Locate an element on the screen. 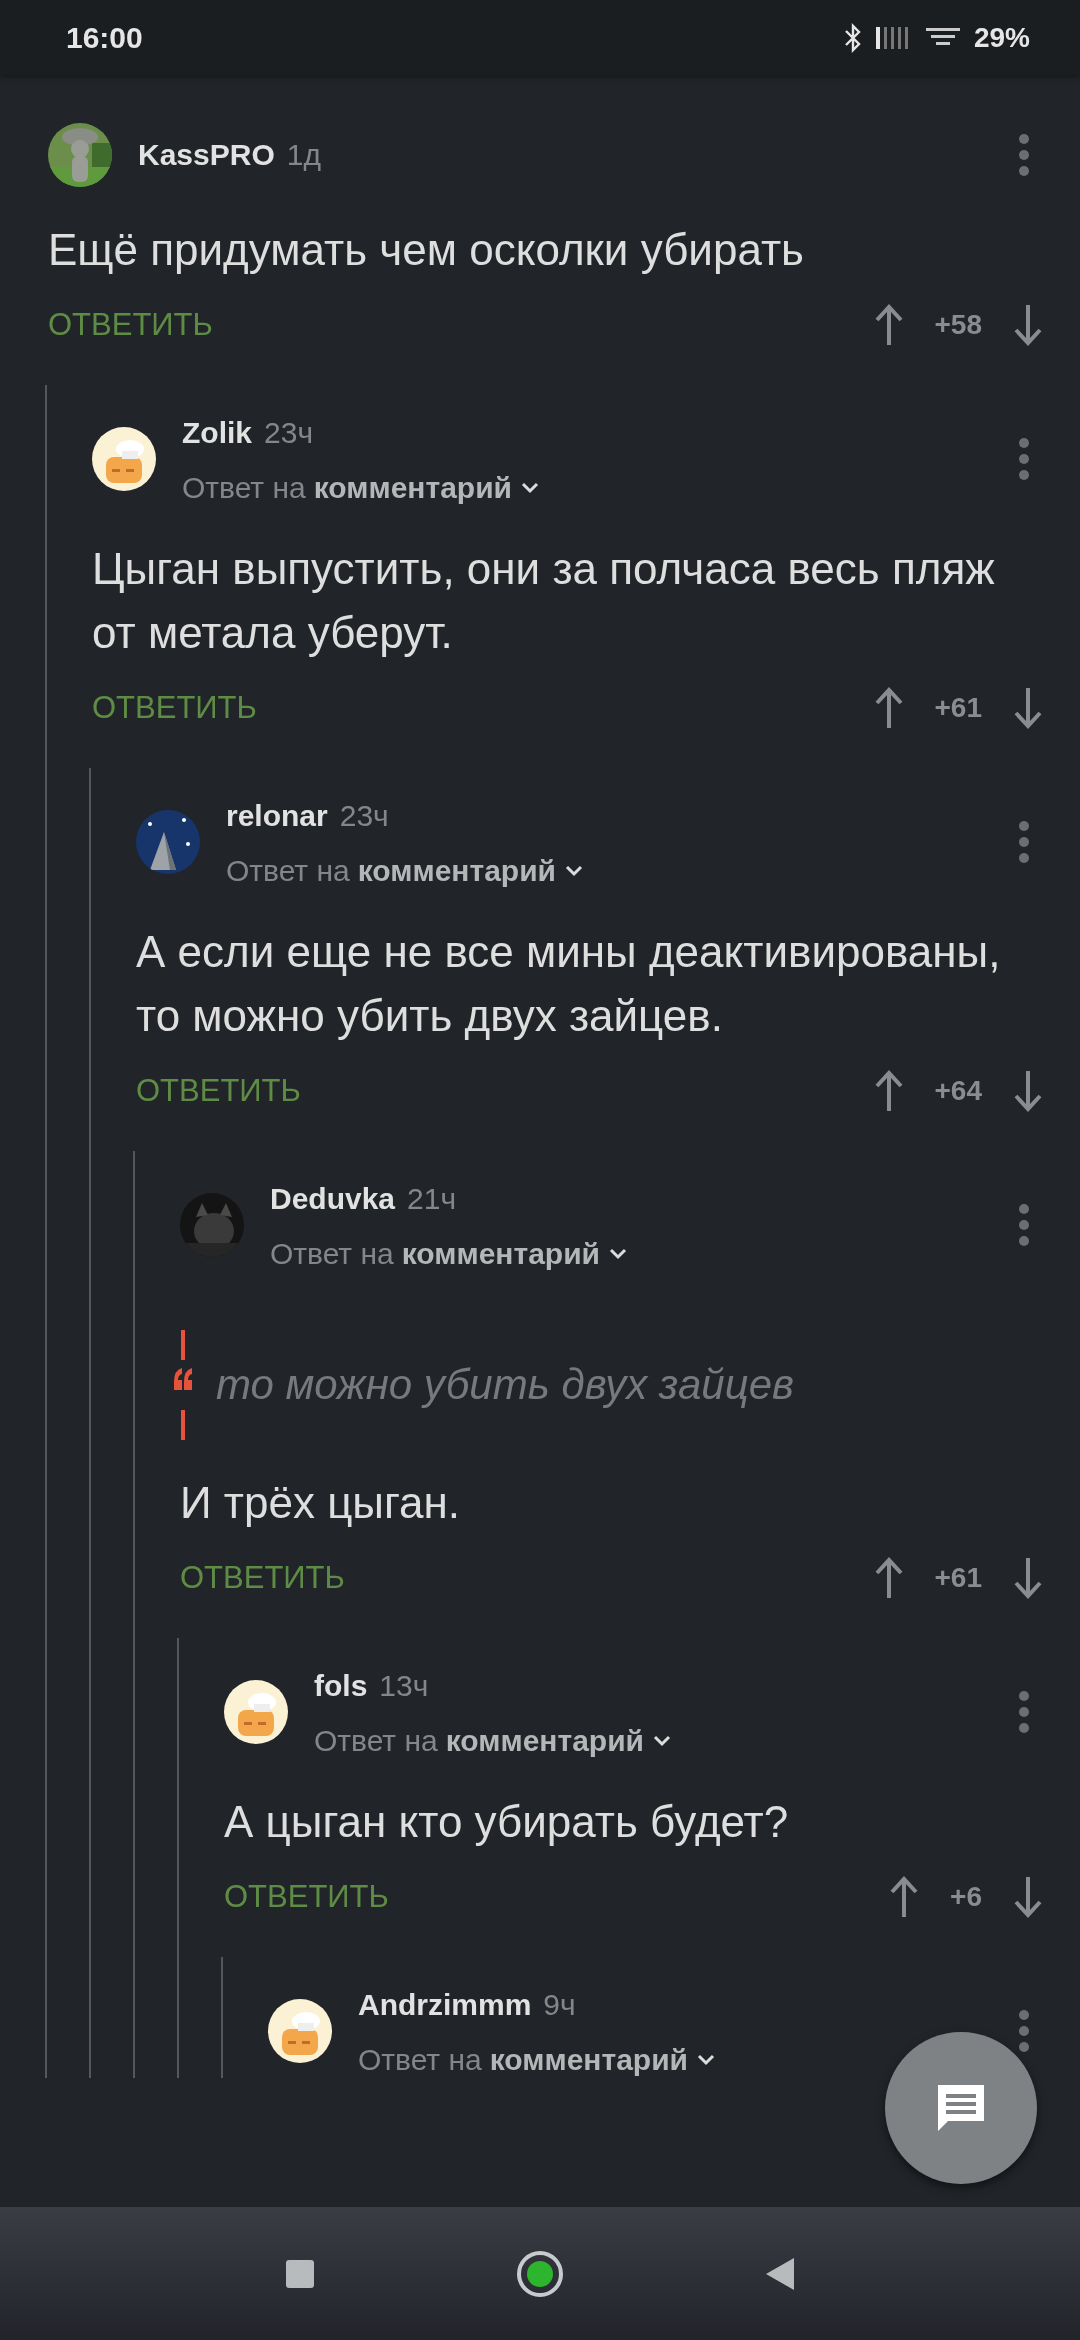  comment-time: 21ч is located at coordinates (432, 1199).